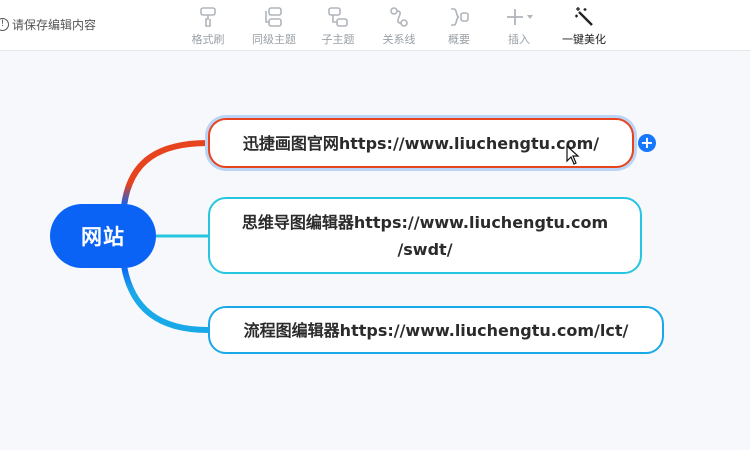 This screenshot has width=750, height=450. I want to click on topic-text: 思维导图编辑器https://www.liuchengtu.com /swdt/, so click(425, 236).